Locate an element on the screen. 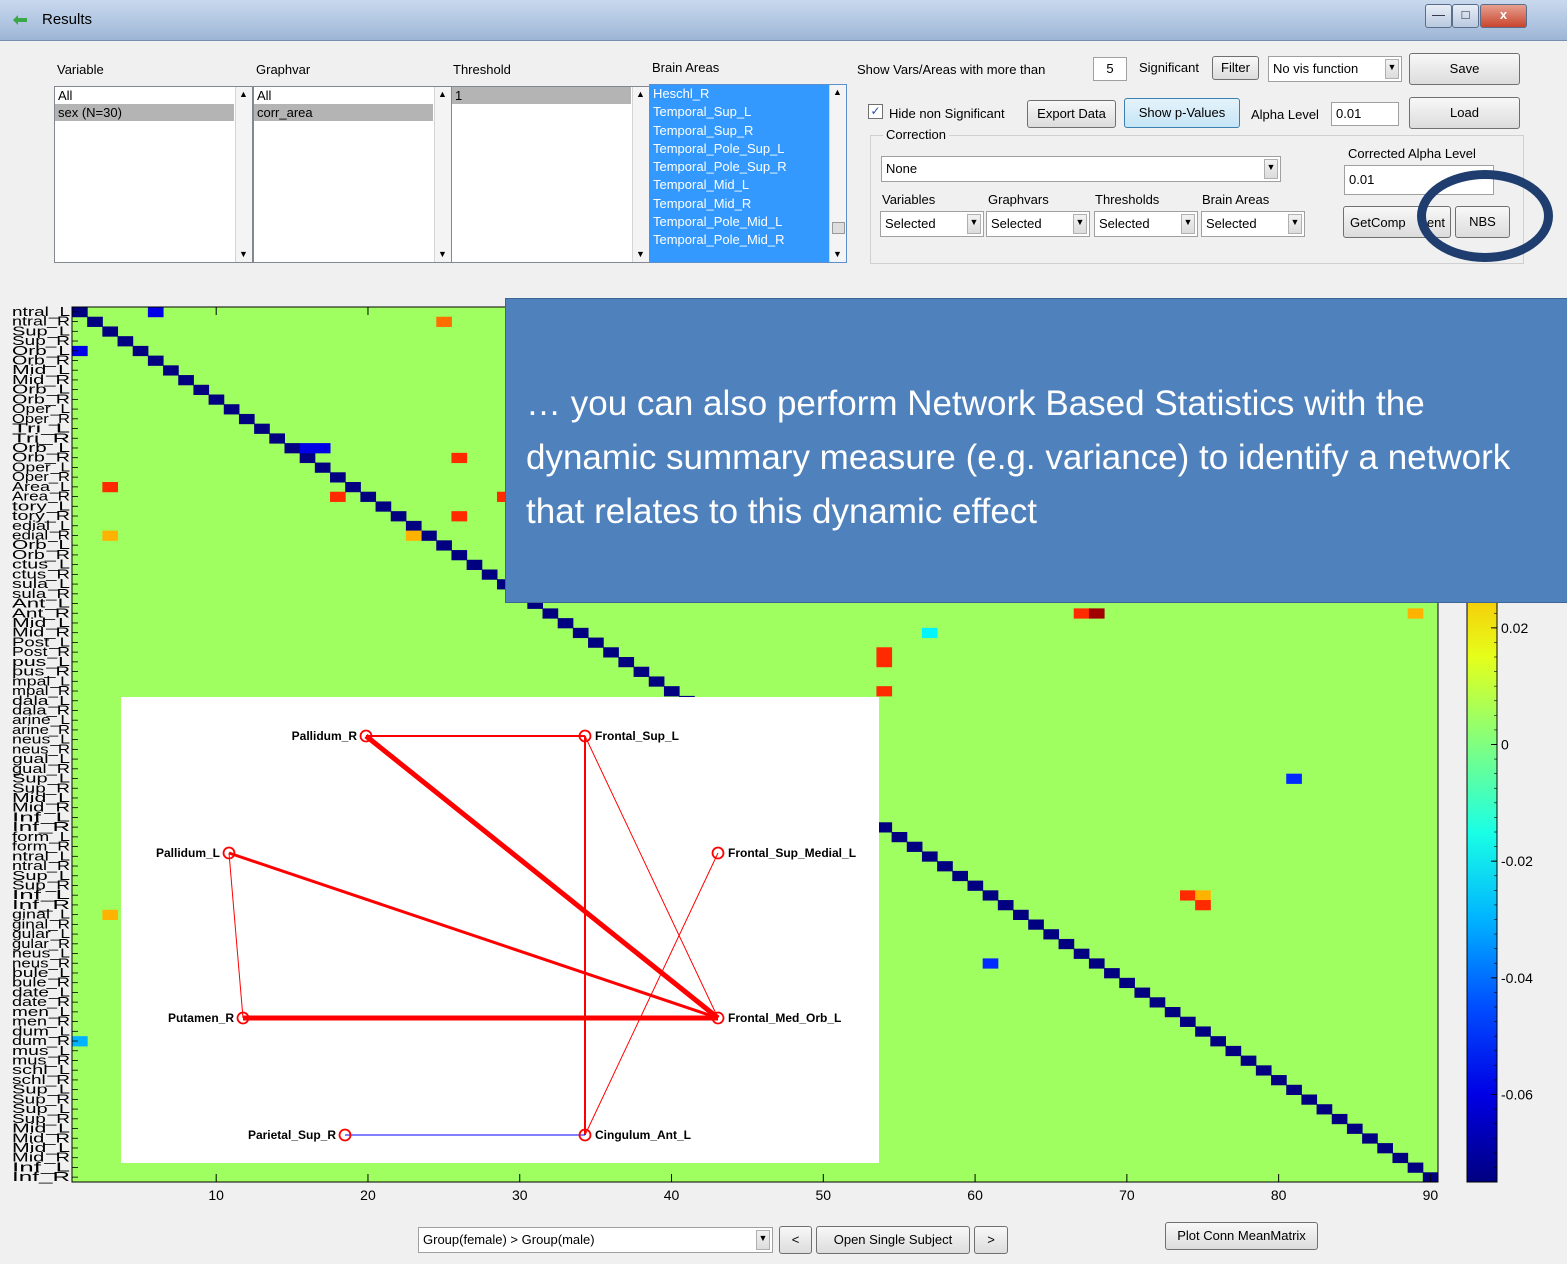 Image resolution: width=1567 pixels, height=1264 pixels. contrast-select: Group(female) > Group(male) ▼ is located at coordinates (595, 1240).